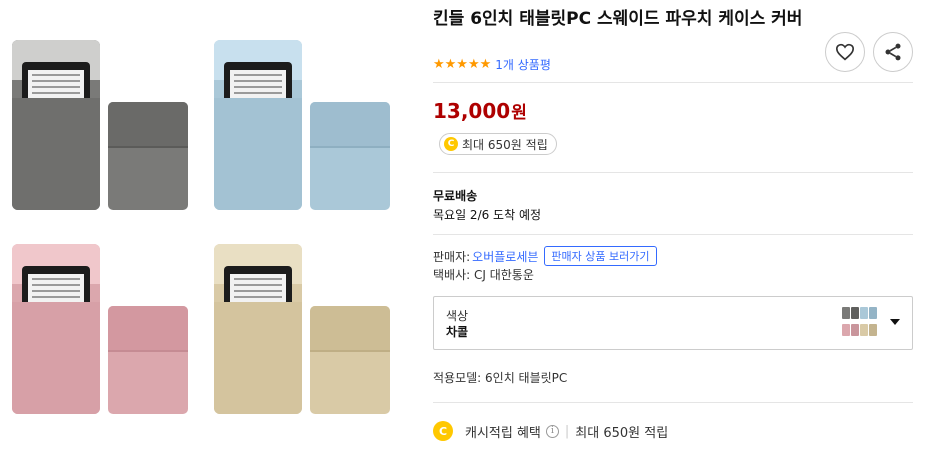  I want to click on rating-row: ★★★★★ 1개 상품평, so click(492, 64).